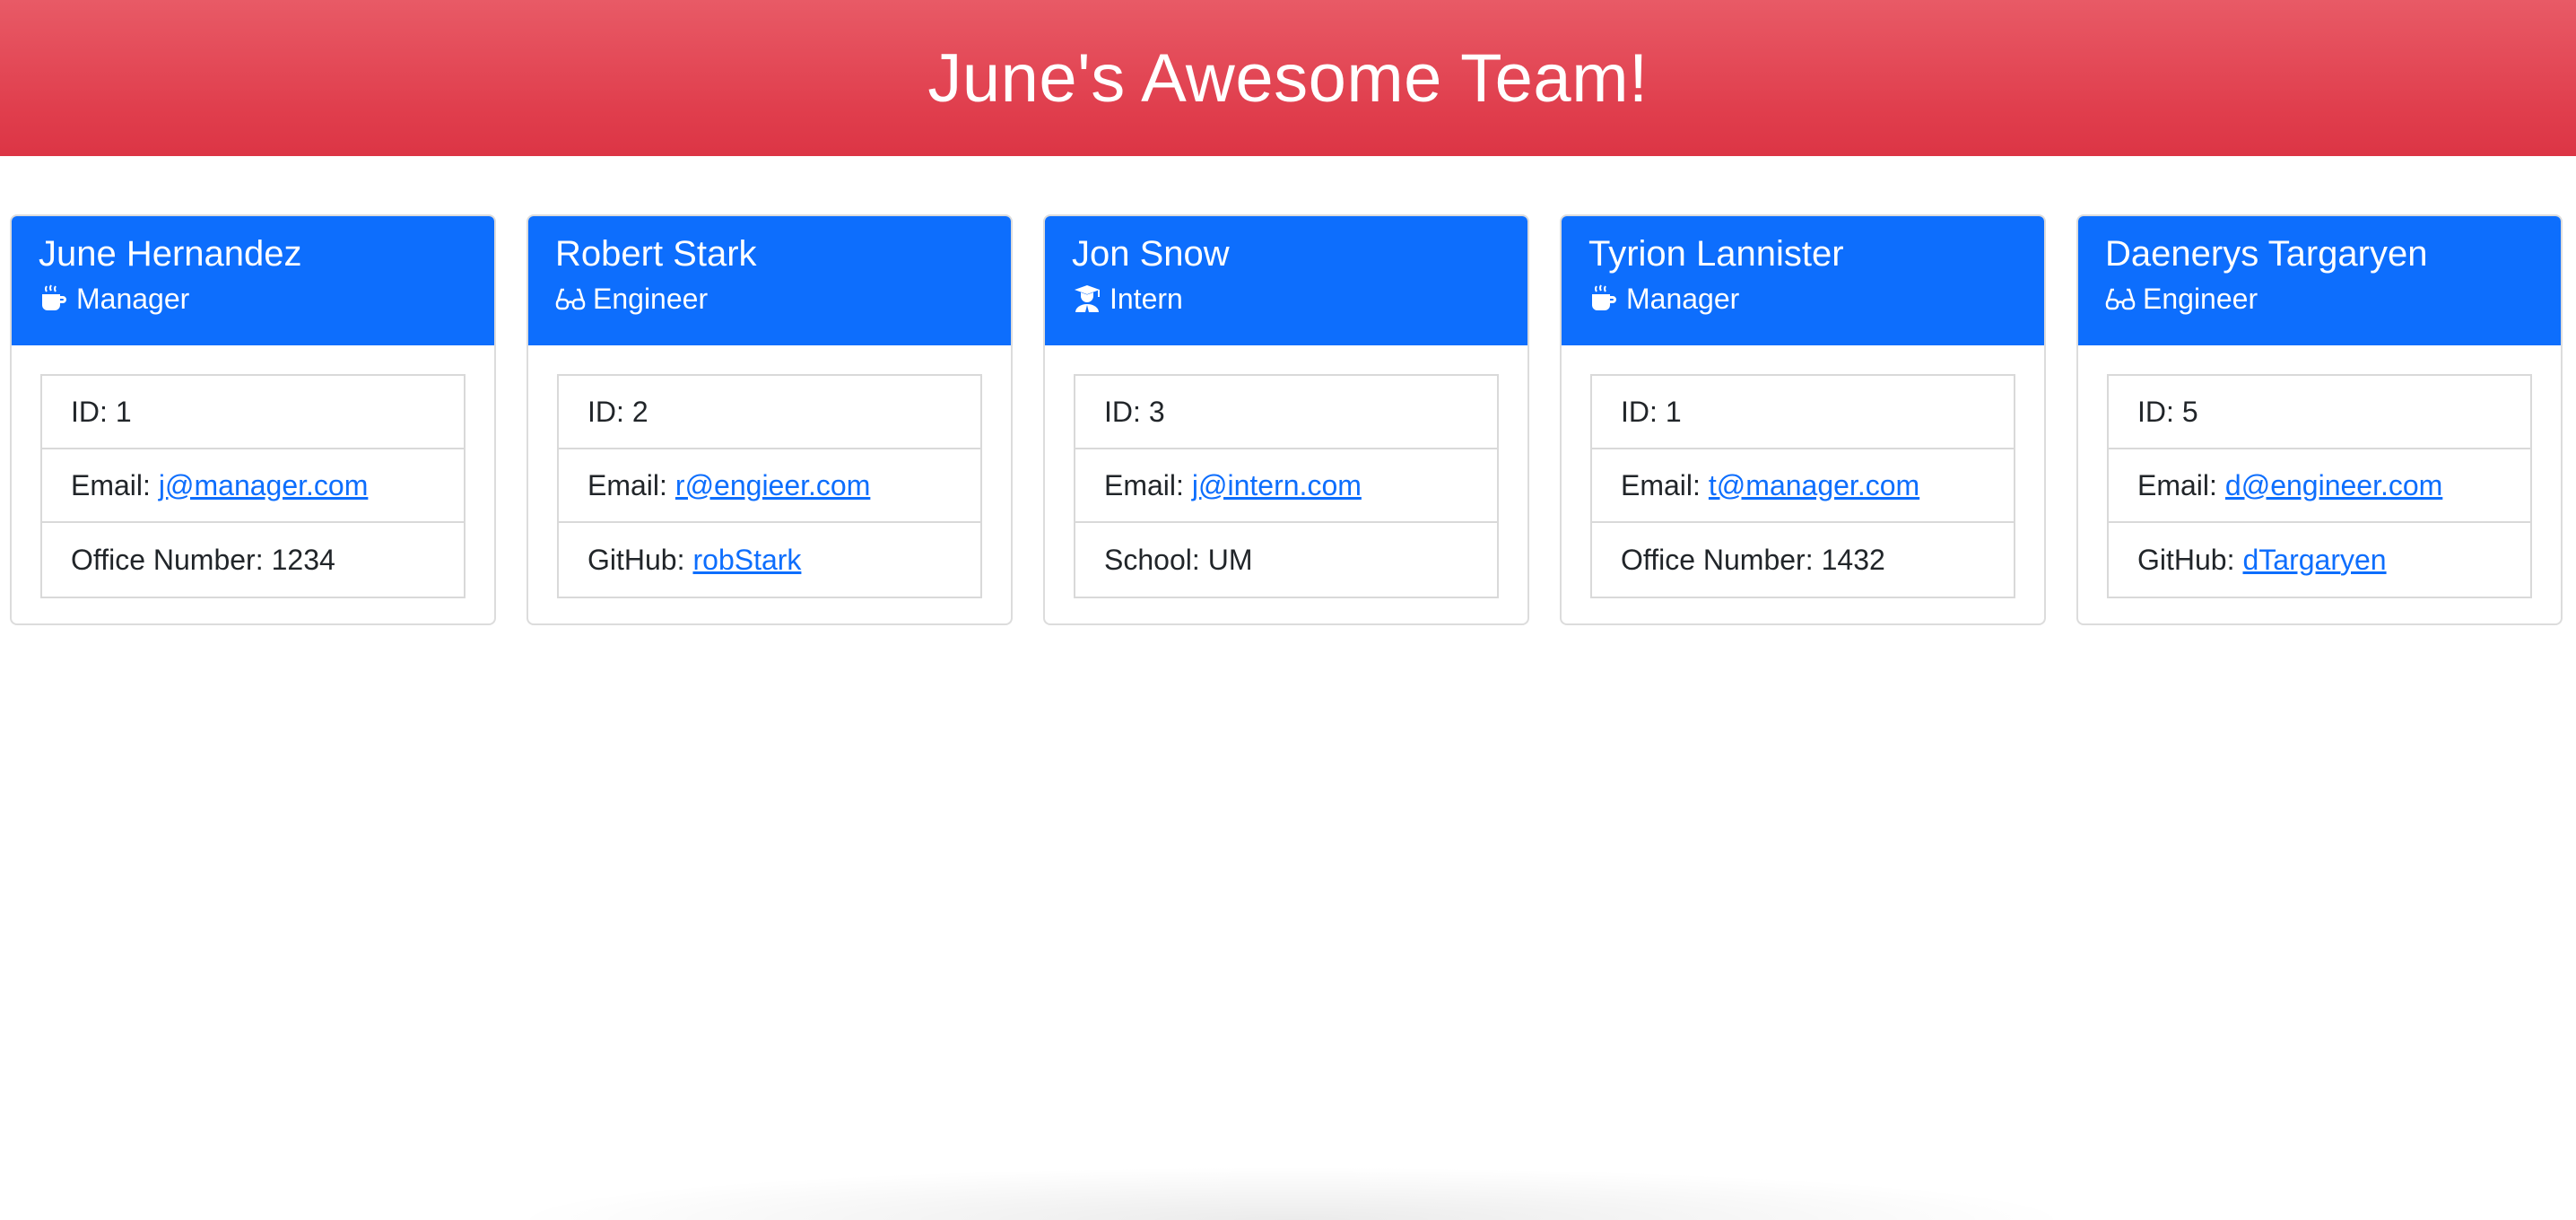 Image resolution: width=2576 pixels, height=1220 pixels. What do you see at coordinates (1277, 485) in the screenshot?
I see `email-link: j@intern.com` at bounding box center [1277, 485].